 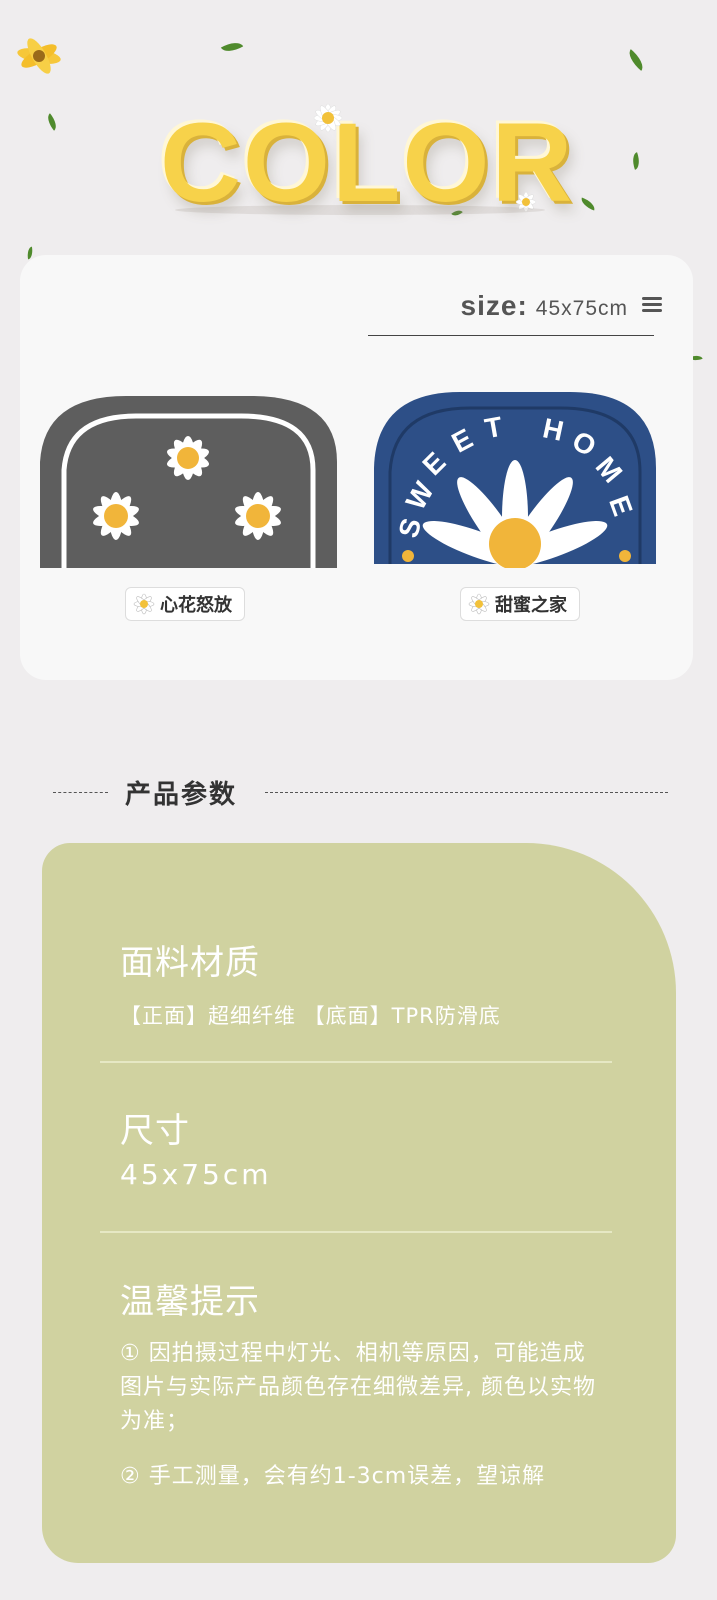 What do you see at coordinates (581, 308) in the screenshot?
I see `size-value: 45x75cm` at bounding box center [581, 308].